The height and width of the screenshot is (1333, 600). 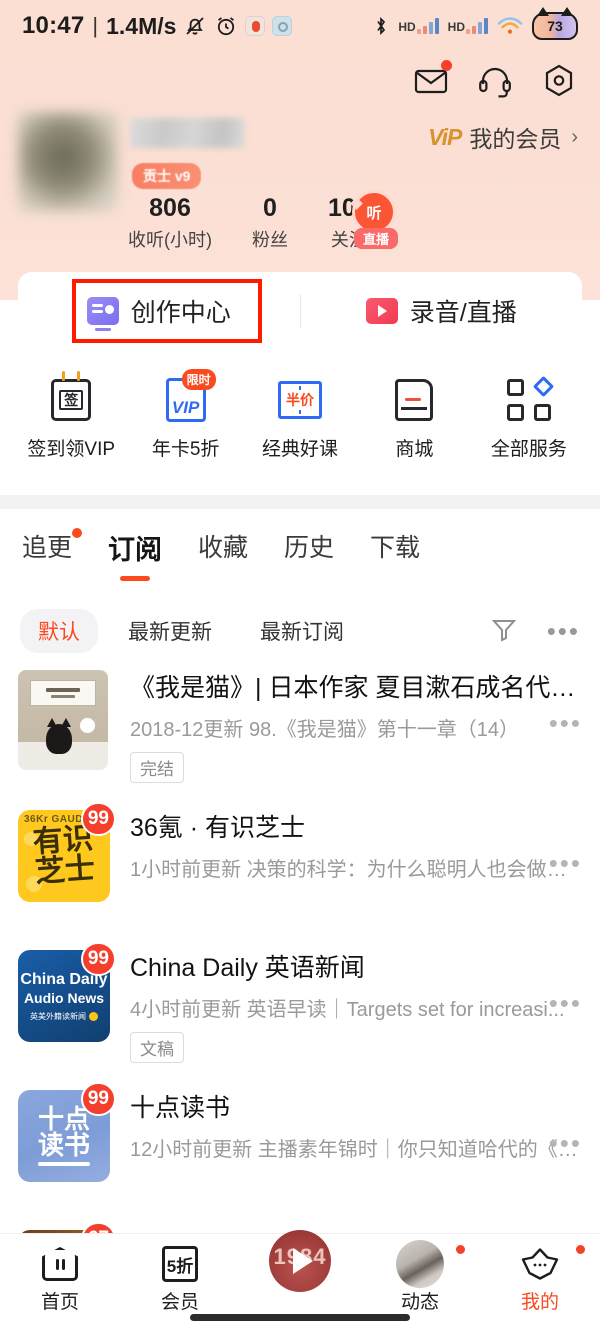 I want to click on creation-card: 创作中心 录音/直播, so click(x=300, y=311).